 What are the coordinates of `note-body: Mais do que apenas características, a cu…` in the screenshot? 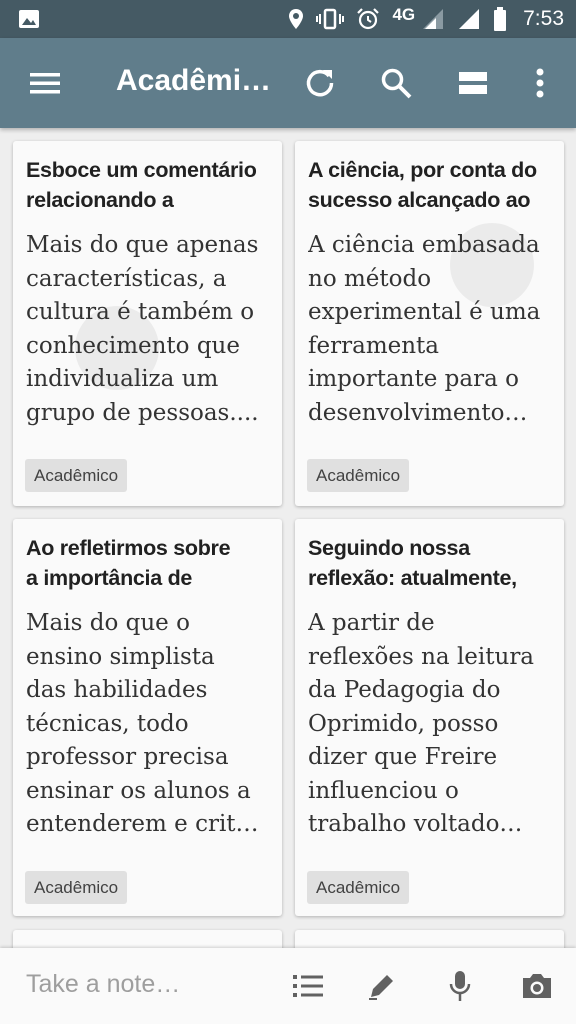 It's located at (142, 329).